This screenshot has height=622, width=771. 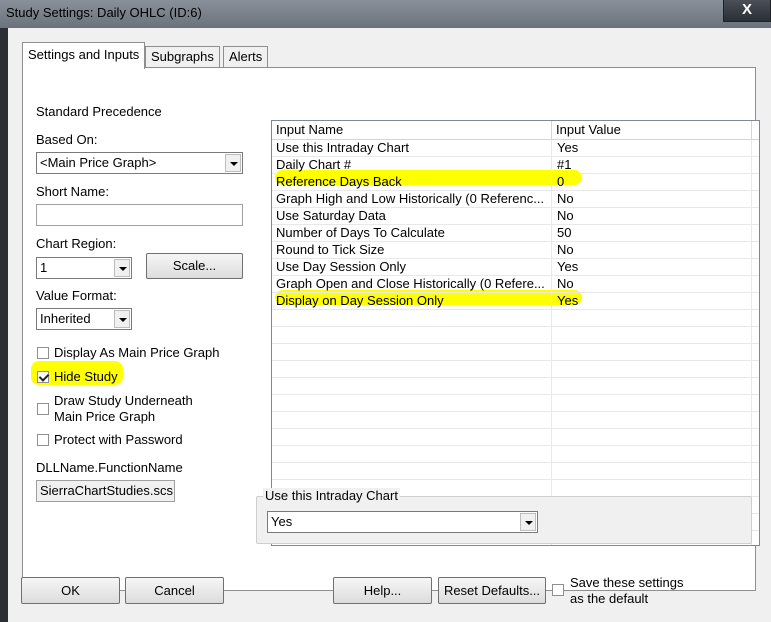 What do you see at coordinates (43, 353) in the screenshot?
I see `display-main-checkbox` at bounding box center [43, 353].